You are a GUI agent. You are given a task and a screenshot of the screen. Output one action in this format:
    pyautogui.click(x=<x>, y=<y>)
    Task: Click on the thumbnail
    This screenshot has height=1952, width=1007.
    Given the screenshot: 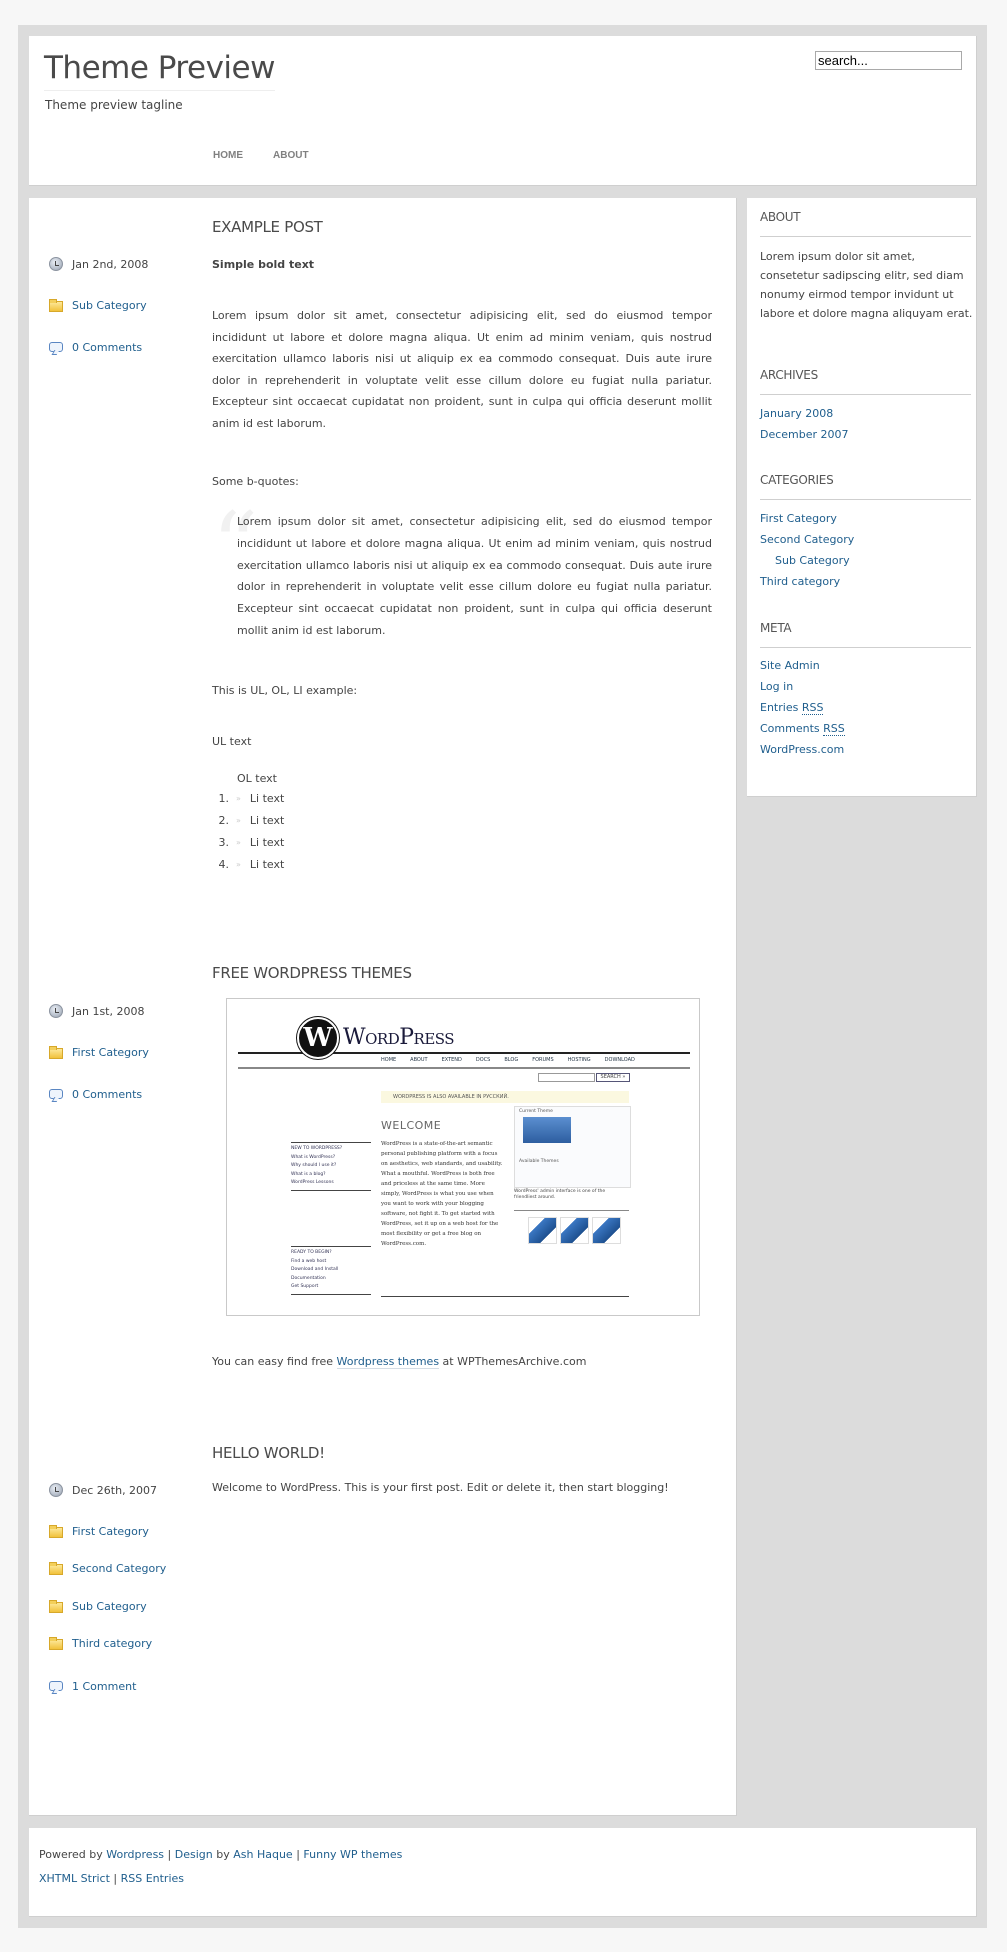 What is the action you would take?
    pyautogui.click(x=542, y=1230)
    